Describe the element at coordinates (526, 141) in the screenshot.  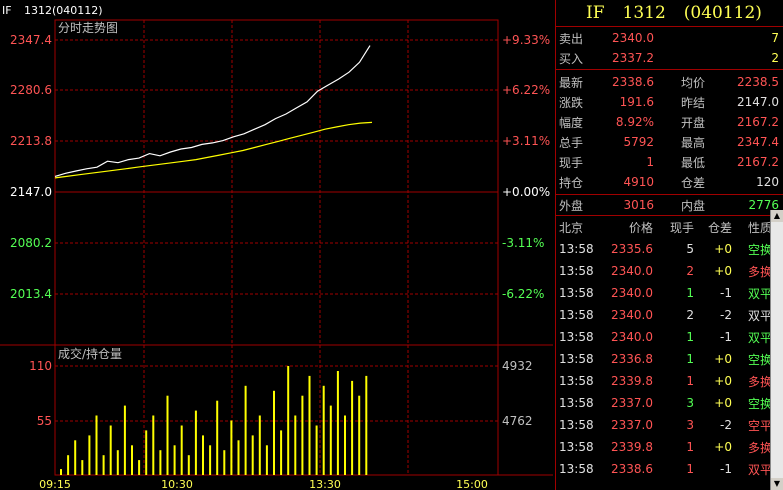
I see `pct-label: +3.11%` at that location.